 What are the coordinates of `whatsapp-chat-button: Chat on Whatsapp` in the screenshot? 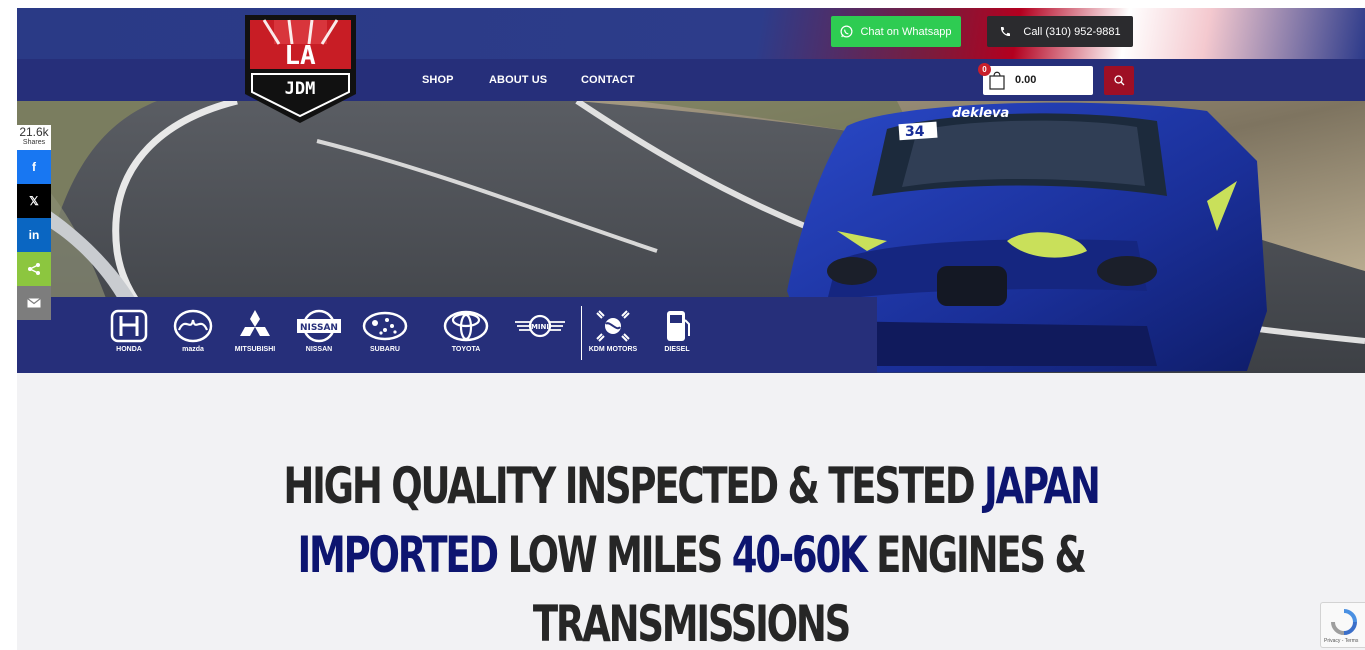 It's located at (896, 31).